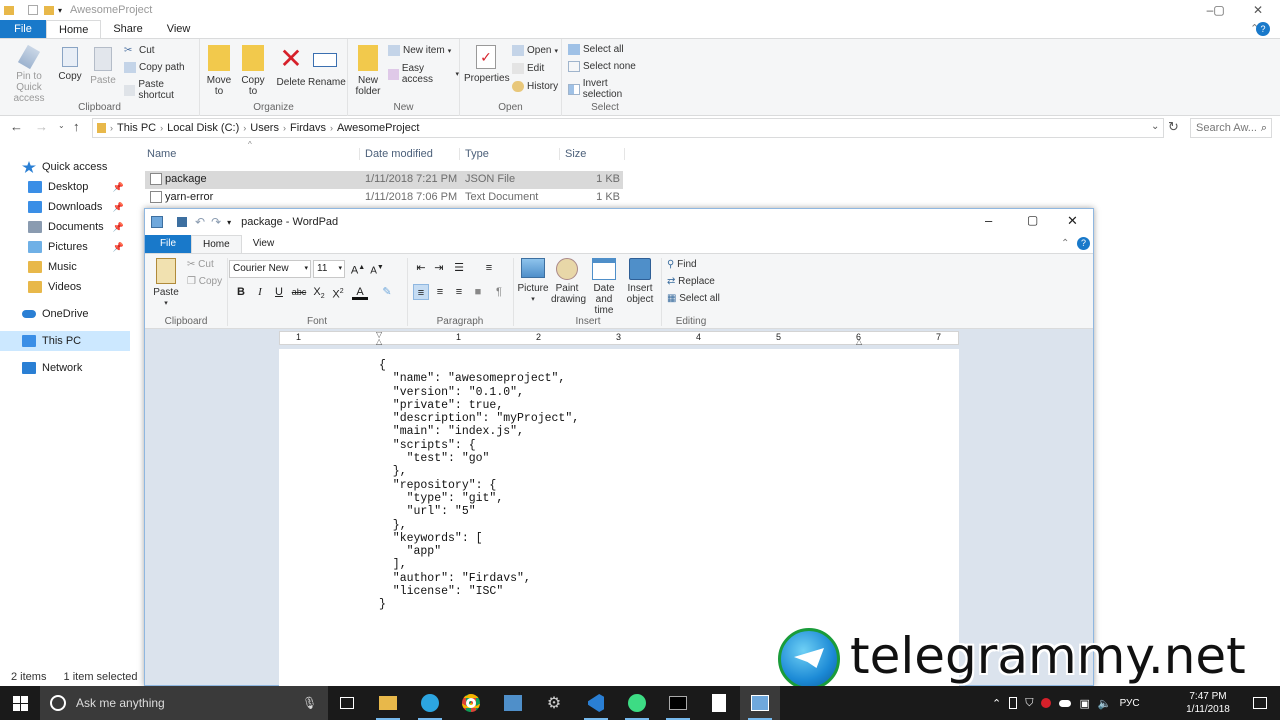 Image resolution: width=1280 pixels, height=720 pixels. Describe the element at coordinates (319, 292) in the screenshot. I see `subscript-icon: X2` at that location.